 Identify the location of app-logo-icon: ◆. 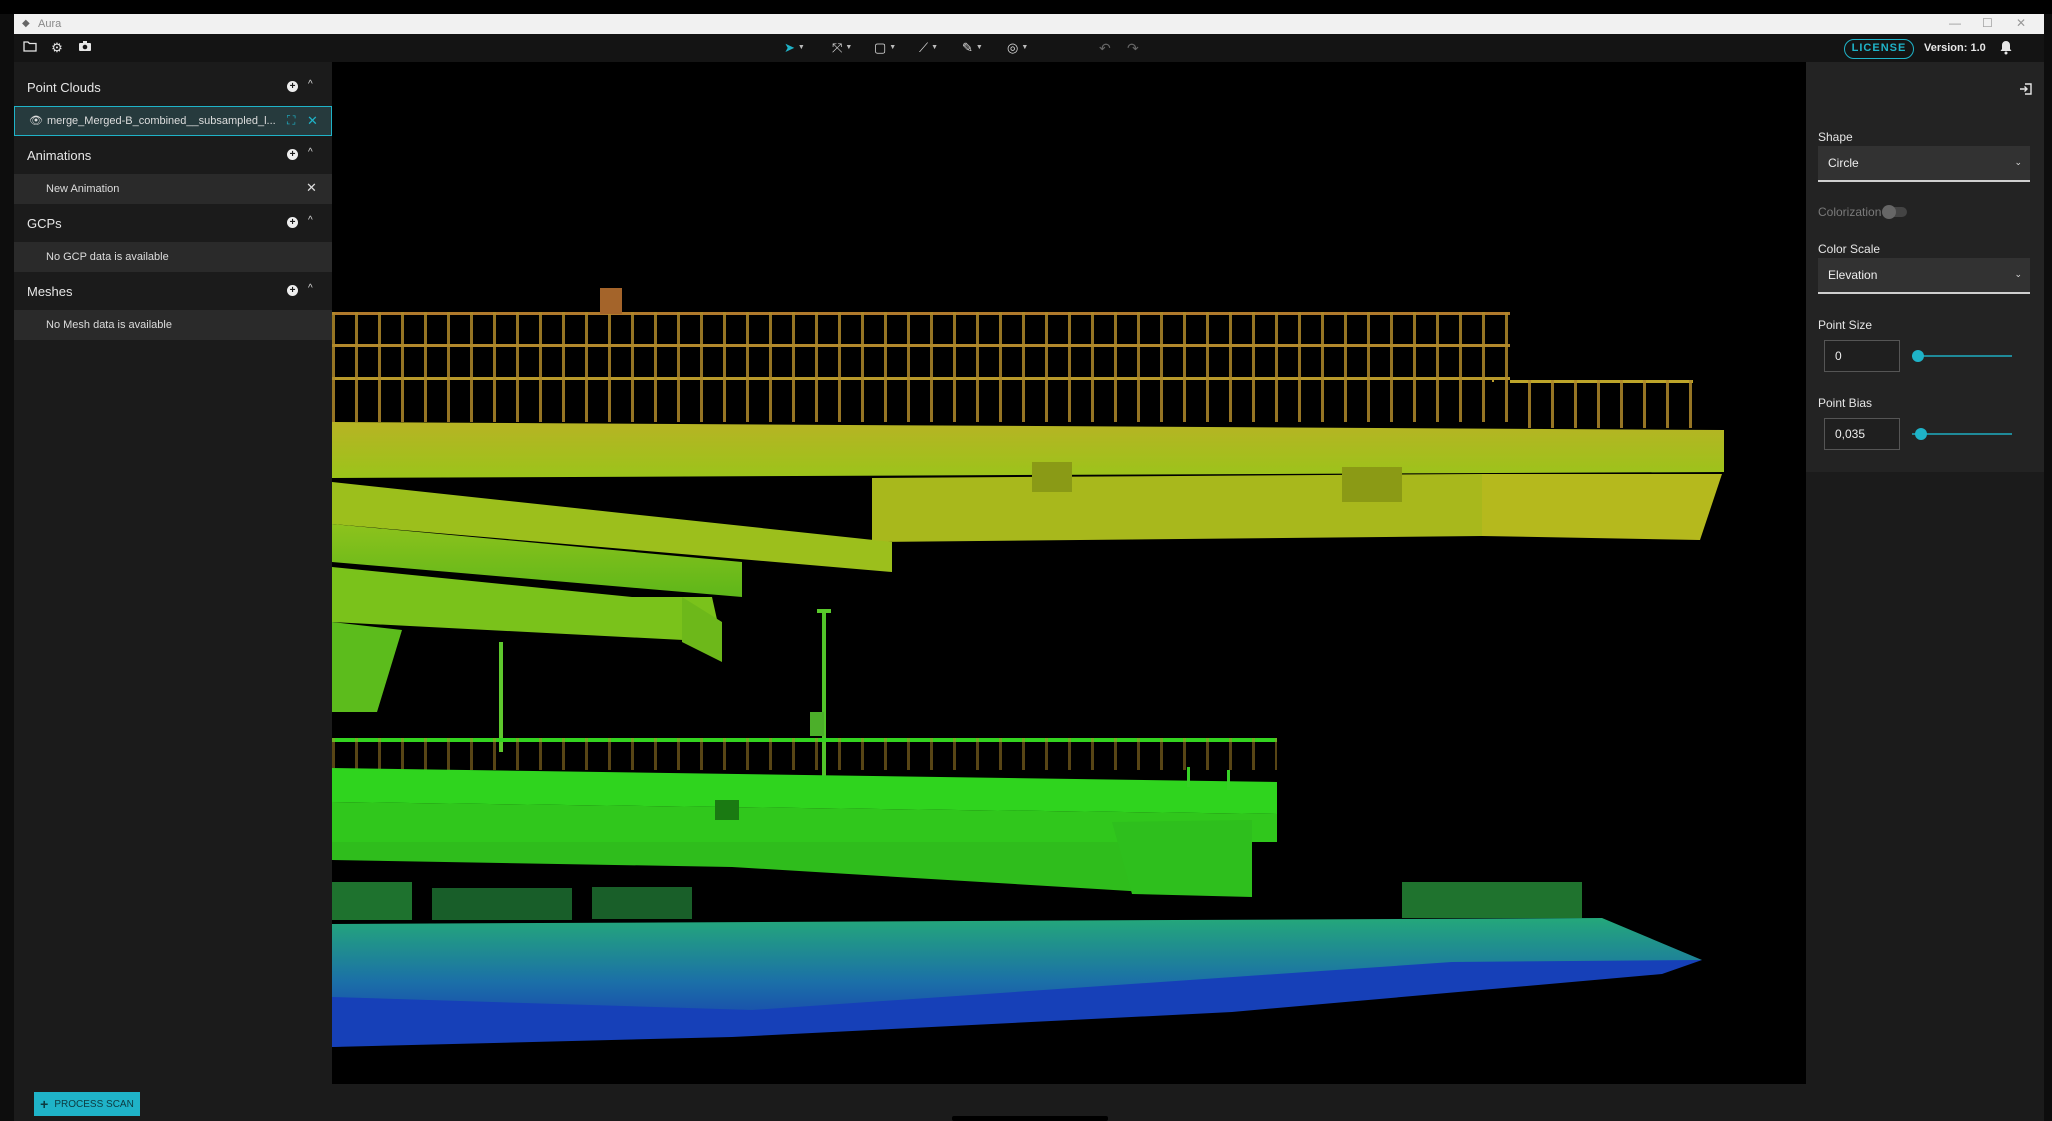
(26, 23).